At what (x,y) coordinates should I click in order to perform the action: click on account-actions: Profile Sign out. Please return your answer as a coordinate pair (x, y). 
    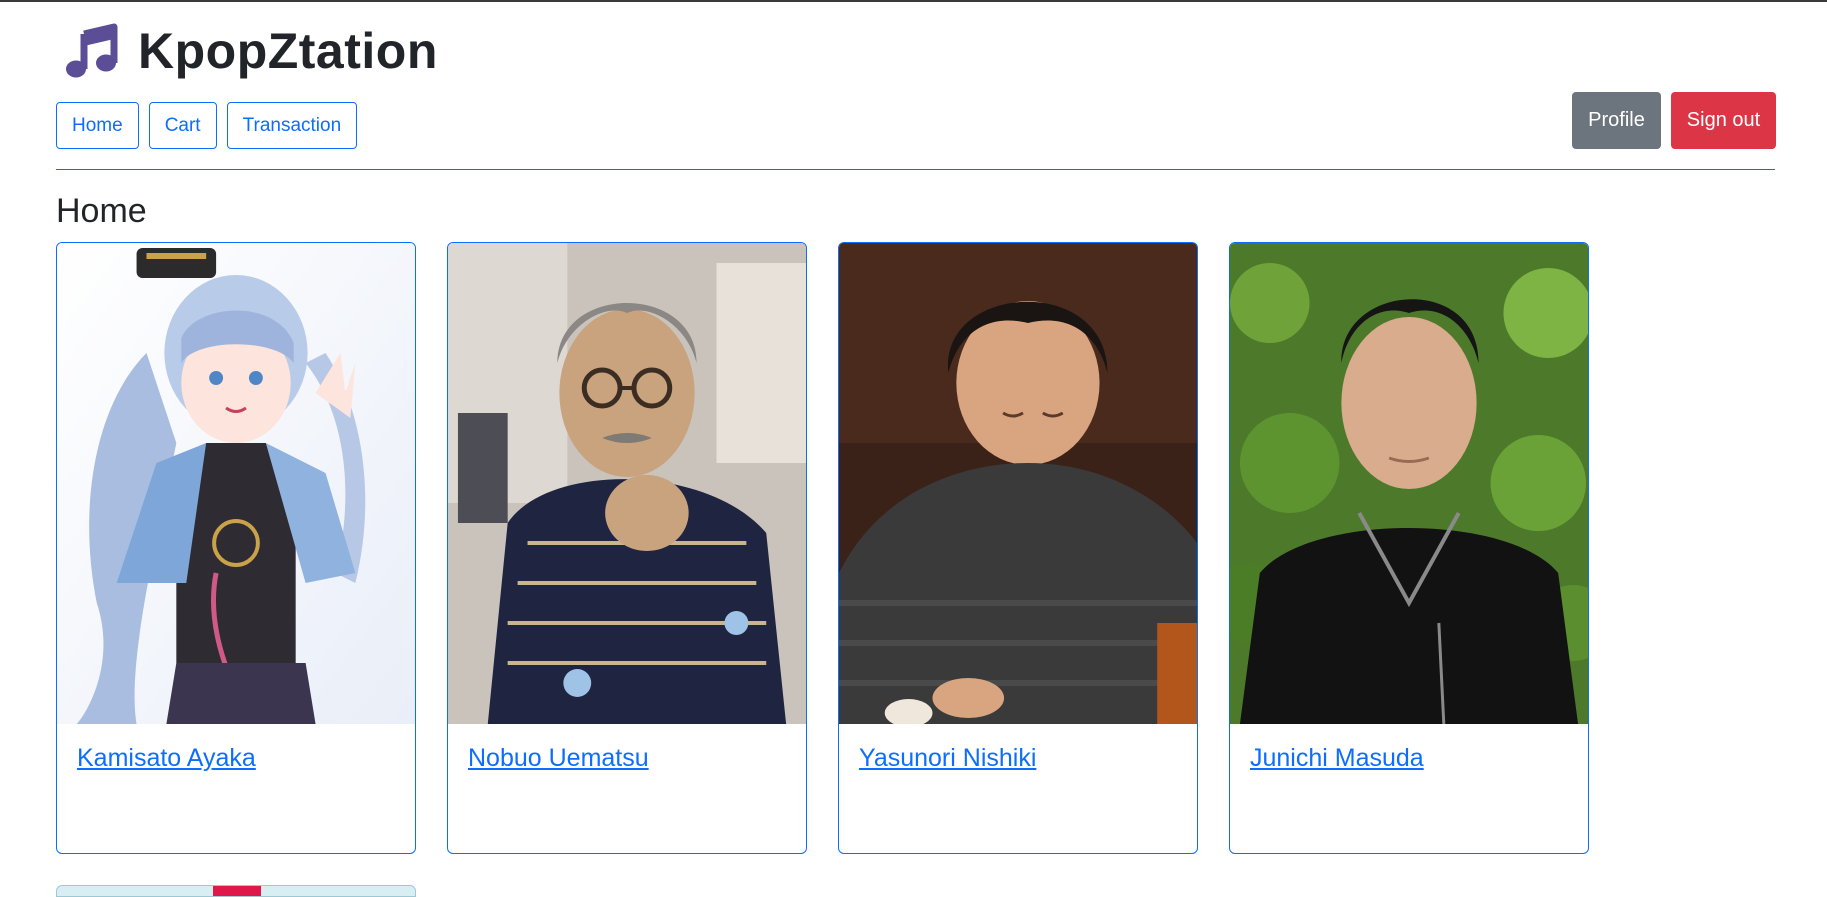
    Looking at the image, I should click on (1674, 120).